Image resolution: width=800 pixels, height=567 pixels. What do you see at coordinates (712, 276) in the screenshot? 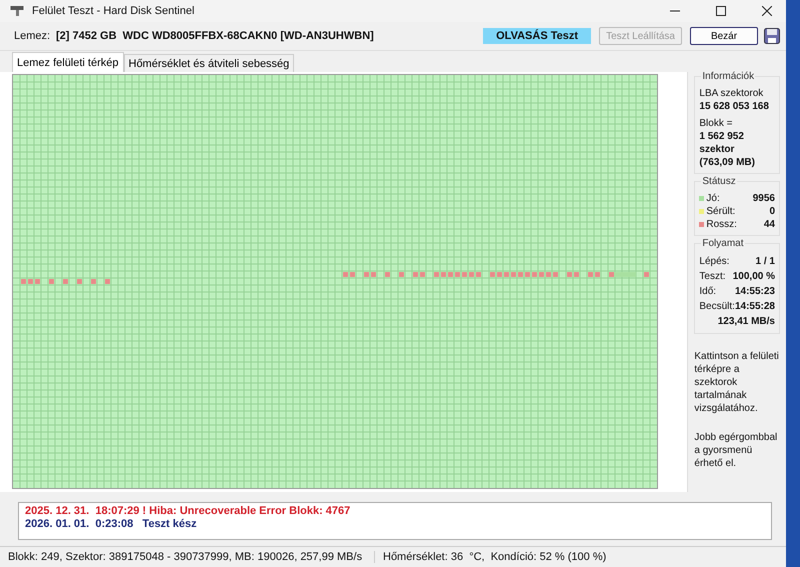
I see `progress-label: Teszt:` at bounding box center [712, 276].